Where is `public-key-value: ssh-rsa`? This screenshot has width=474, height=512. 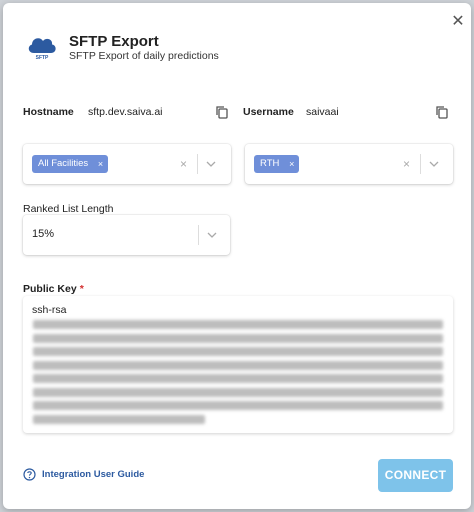 public-key-value: ssh-rsa is located at coordinates (49, 310).